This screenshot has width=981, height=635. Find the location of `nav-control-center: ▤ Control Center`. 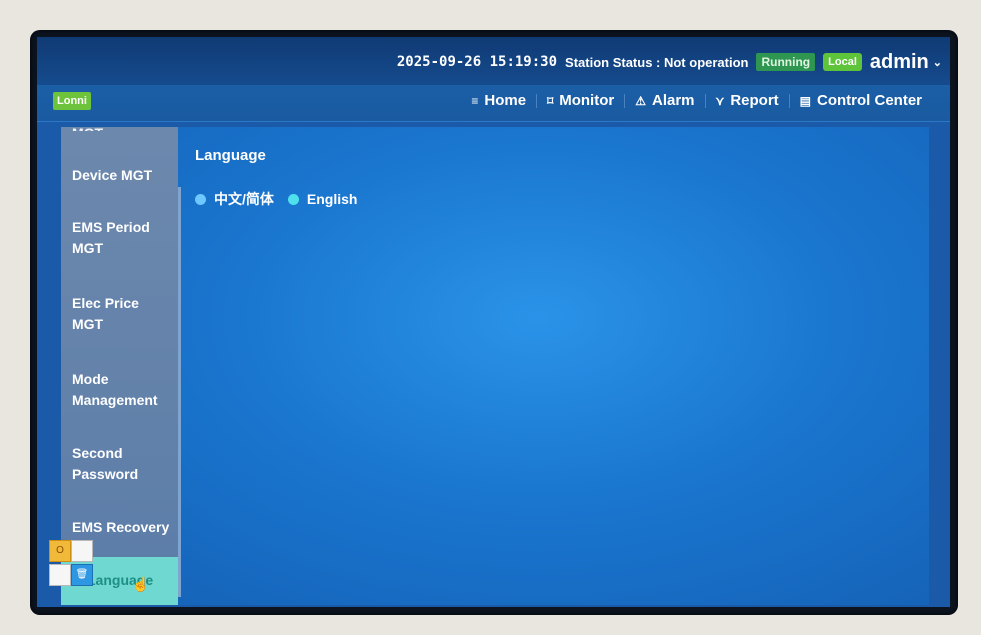

nav-control-center: ▤ Control Center is located at coordinates (861, 100).